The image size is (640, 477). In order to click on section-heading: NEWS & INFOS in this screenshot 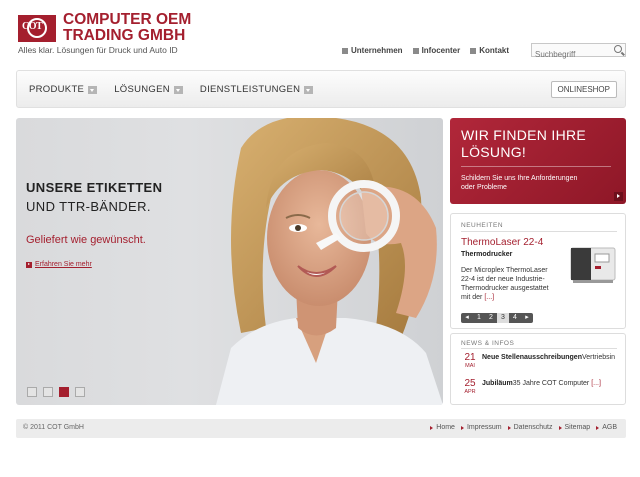, I will do `click(488, 343)`.